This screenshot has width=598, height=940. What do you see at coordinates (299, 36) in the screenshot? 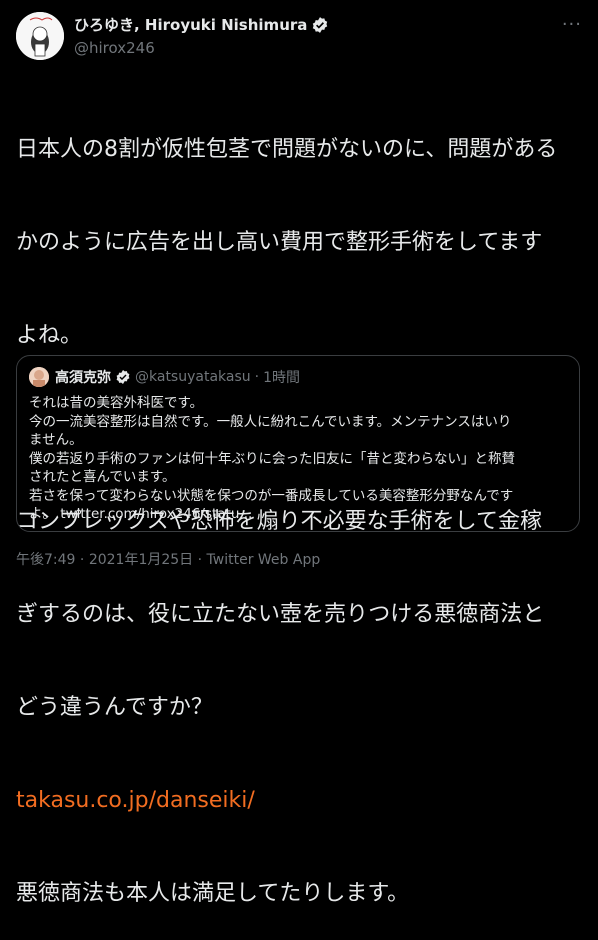
I see `tweet-header: ひろゆき, Hiroyuki Nishimura @hirox246 ···` at bounding box center [299, 36].